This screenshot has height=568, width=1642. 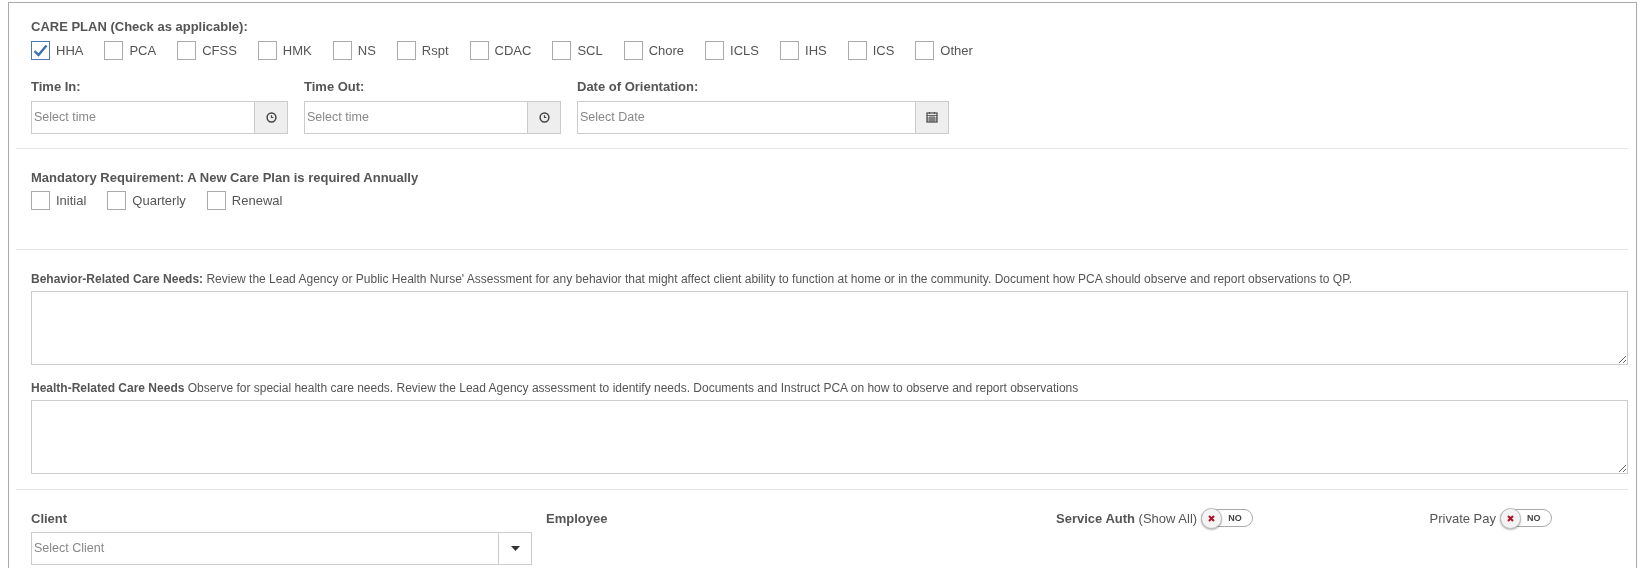 I want to click on checkbox-label: NS, so click(x=366, y=50).